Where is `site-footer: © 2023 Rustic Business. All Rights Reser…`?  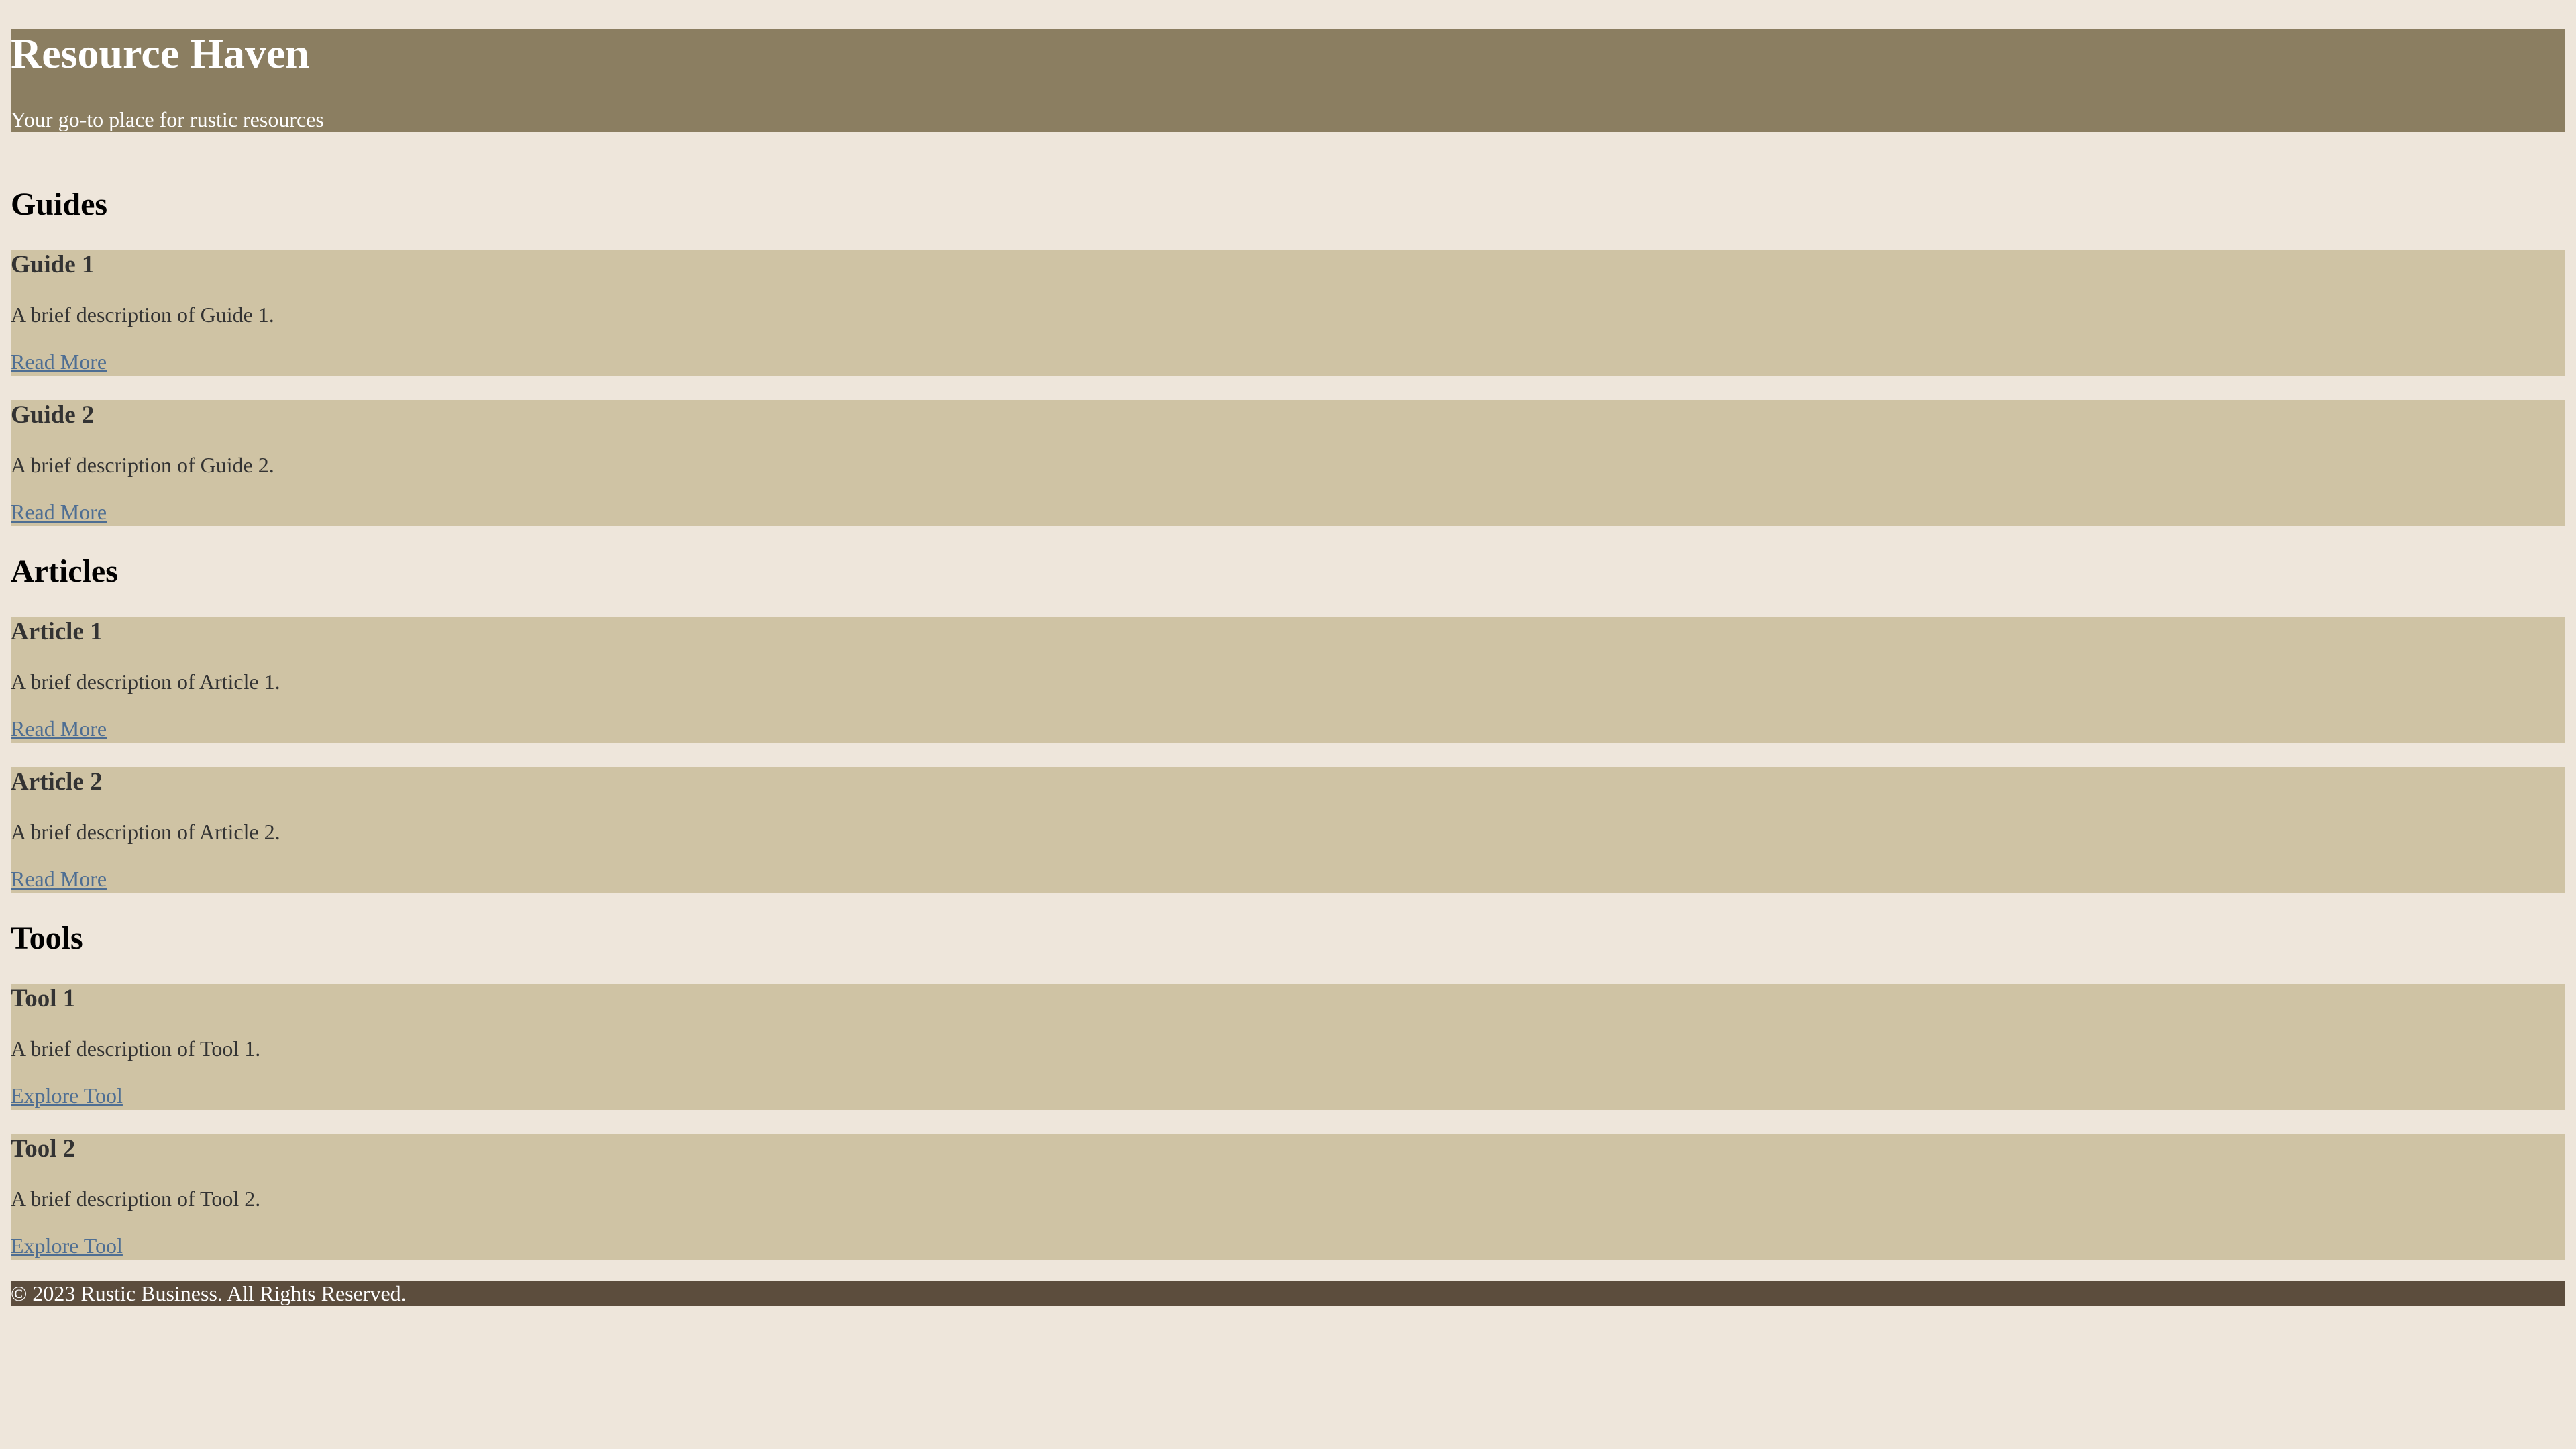
site-footer: © 2023 Rustic Business. All Rights Reser… is located at coordinates (1288, 1293).